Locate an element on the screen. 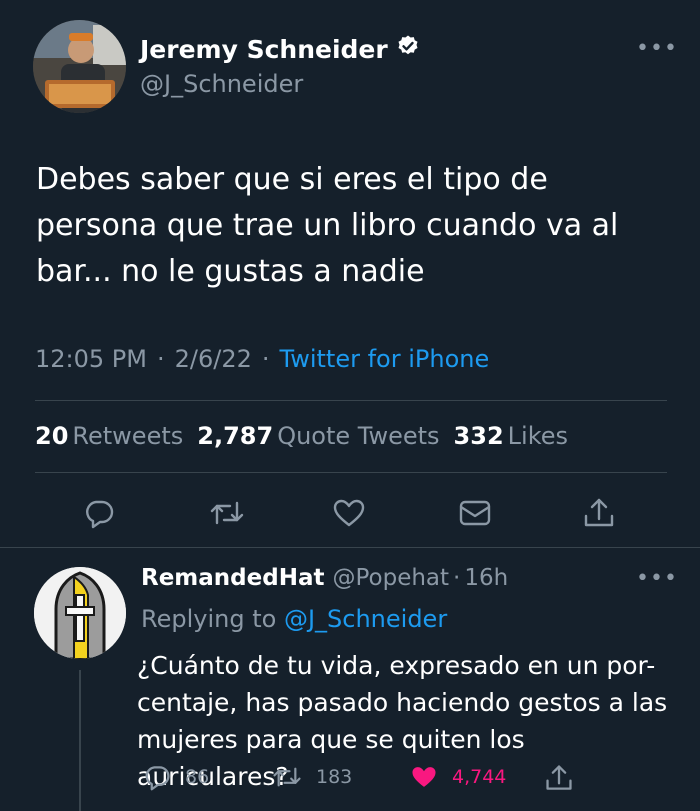 This screenshot has height=811, width=700. replying-prefix: Replying to is located at coordinates (209, 619).